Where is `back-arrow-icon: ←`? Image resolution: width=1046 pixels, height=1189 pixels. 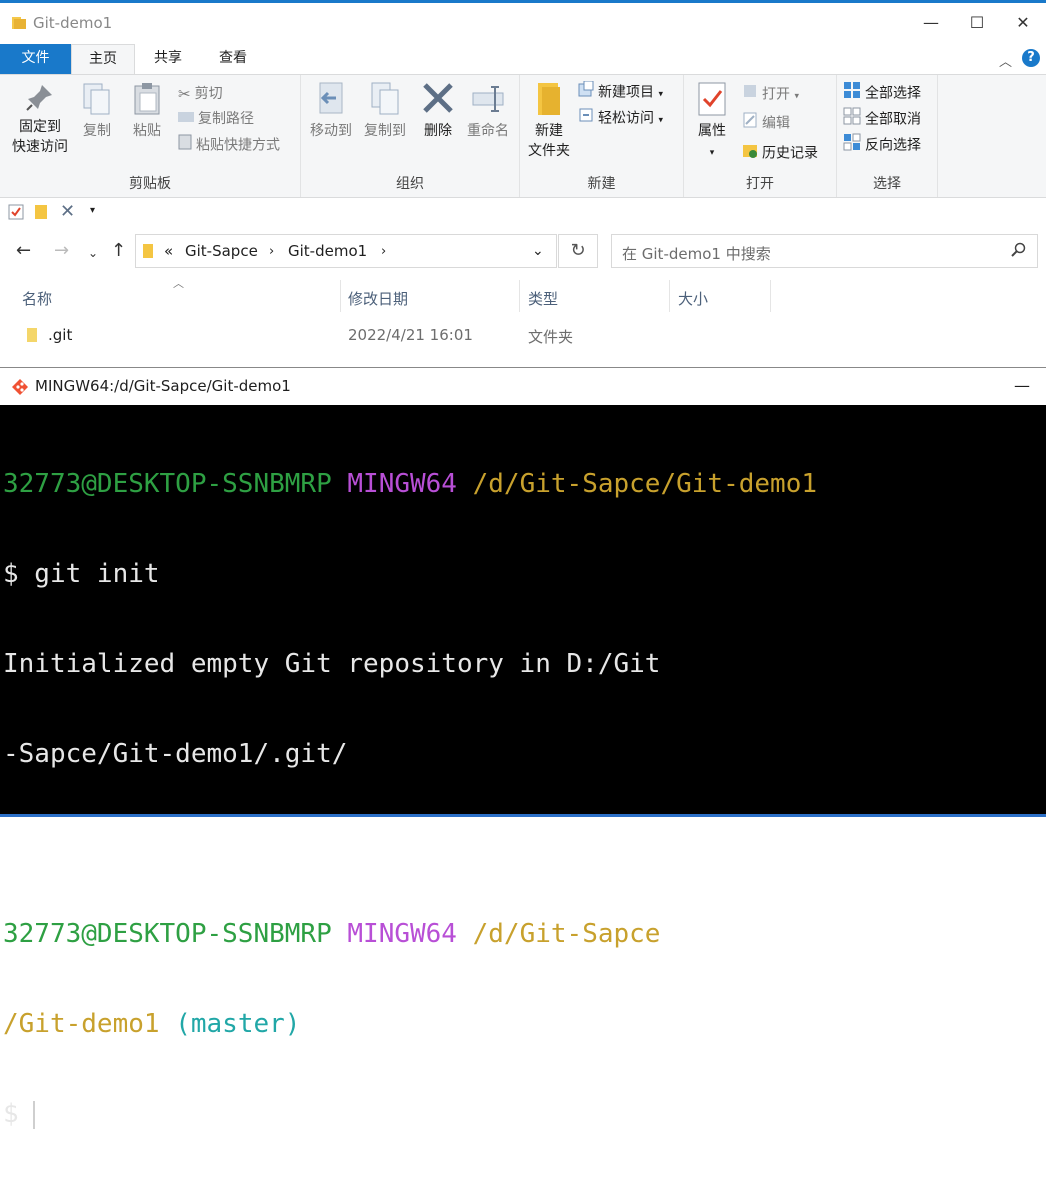 back-arrow-icon: ← is located at coordinates (23, 250).